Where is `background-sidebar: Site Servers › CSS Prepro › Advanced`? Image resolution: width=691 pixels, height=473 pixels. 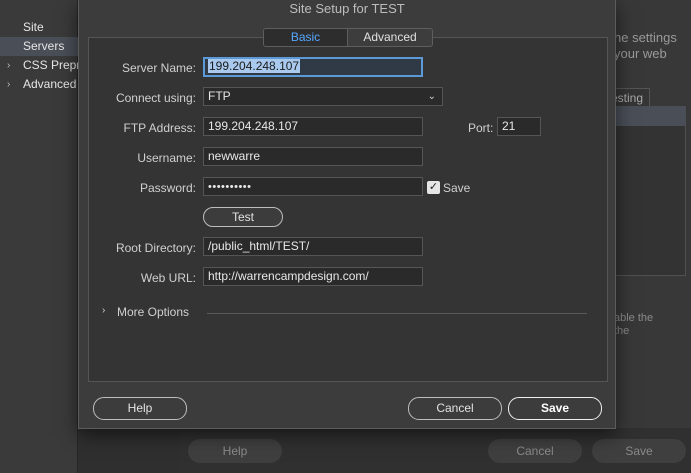
background-sidebar: Site Servers › CSS Prepro › Advanced is located at coordinates (39, 236).